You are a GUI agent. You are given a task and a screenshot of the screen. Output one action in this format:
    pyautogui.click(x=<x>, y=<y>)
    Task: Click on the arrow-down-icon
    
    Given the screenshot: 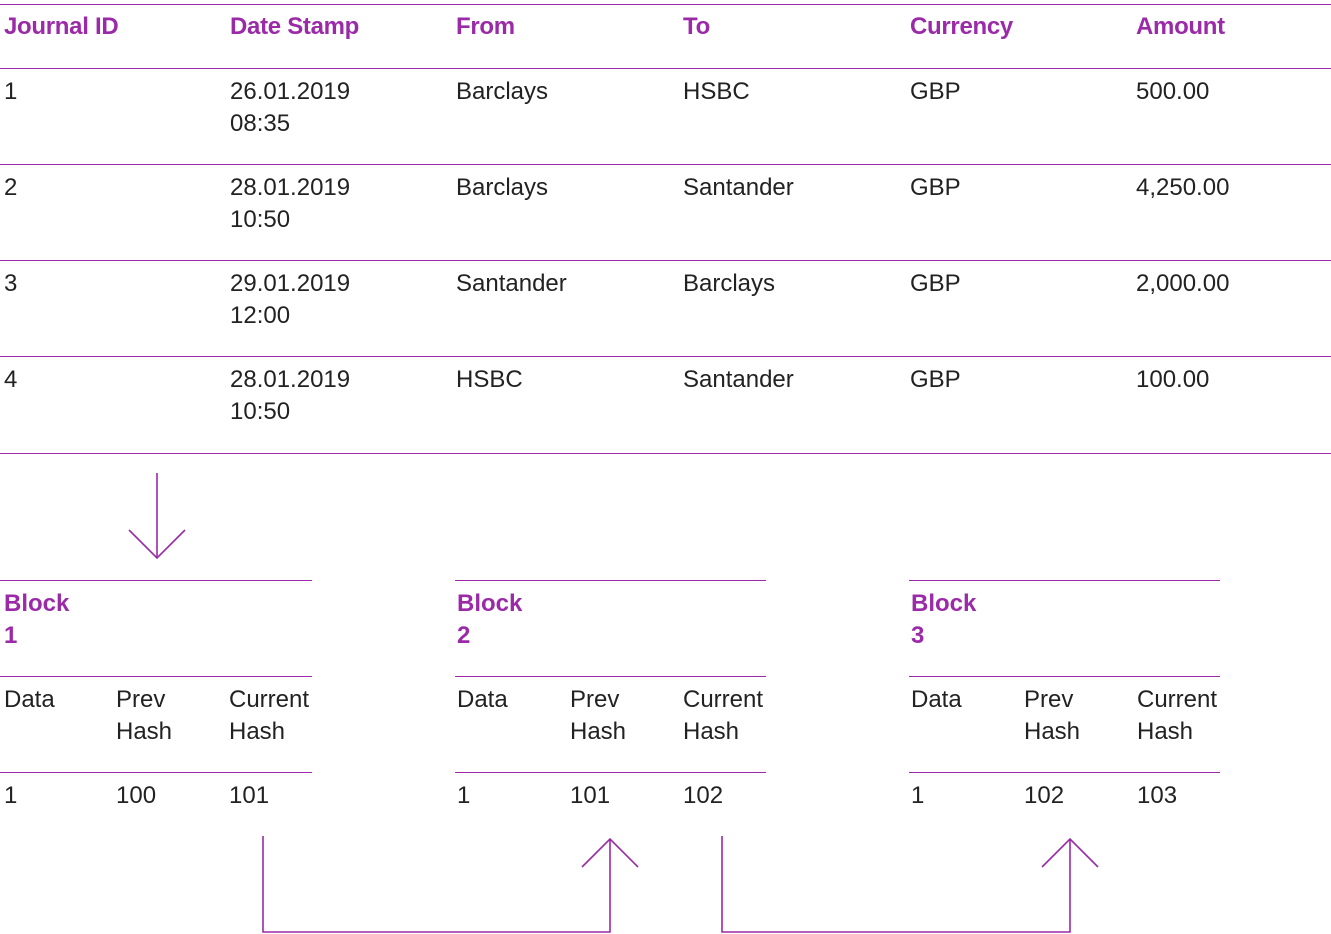 What is the action you would take?
    pyautogui.click(x=157, y=516)
    